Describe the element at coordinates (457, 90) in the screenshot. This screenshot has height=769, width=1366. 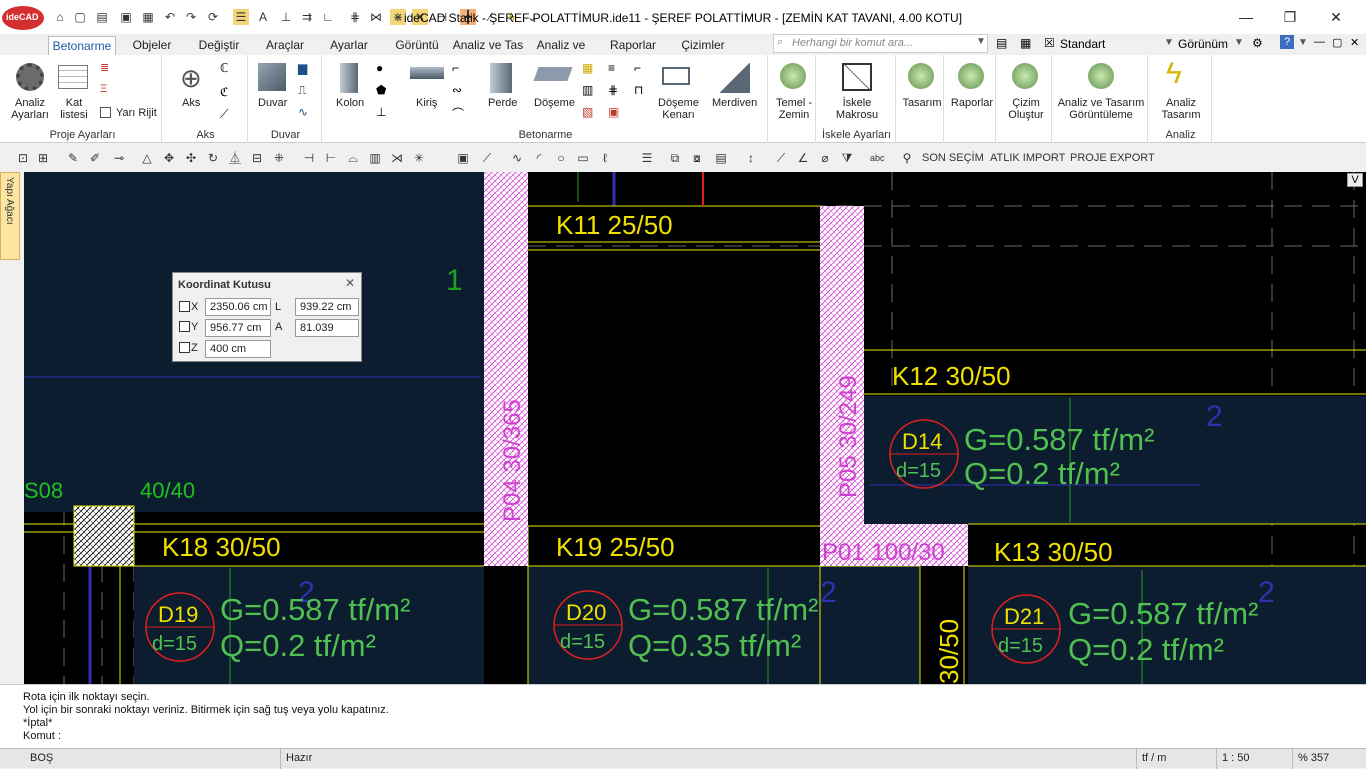
I see `beam-wave-icon: ∾` at that location.